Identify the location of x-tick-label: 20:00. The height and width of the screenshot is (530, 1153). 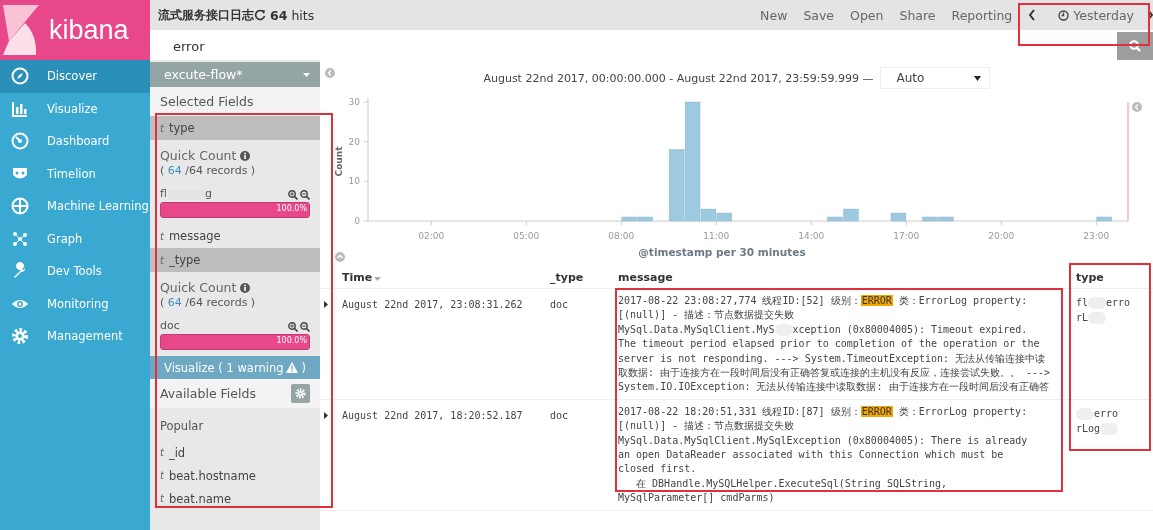
(1001, 236).